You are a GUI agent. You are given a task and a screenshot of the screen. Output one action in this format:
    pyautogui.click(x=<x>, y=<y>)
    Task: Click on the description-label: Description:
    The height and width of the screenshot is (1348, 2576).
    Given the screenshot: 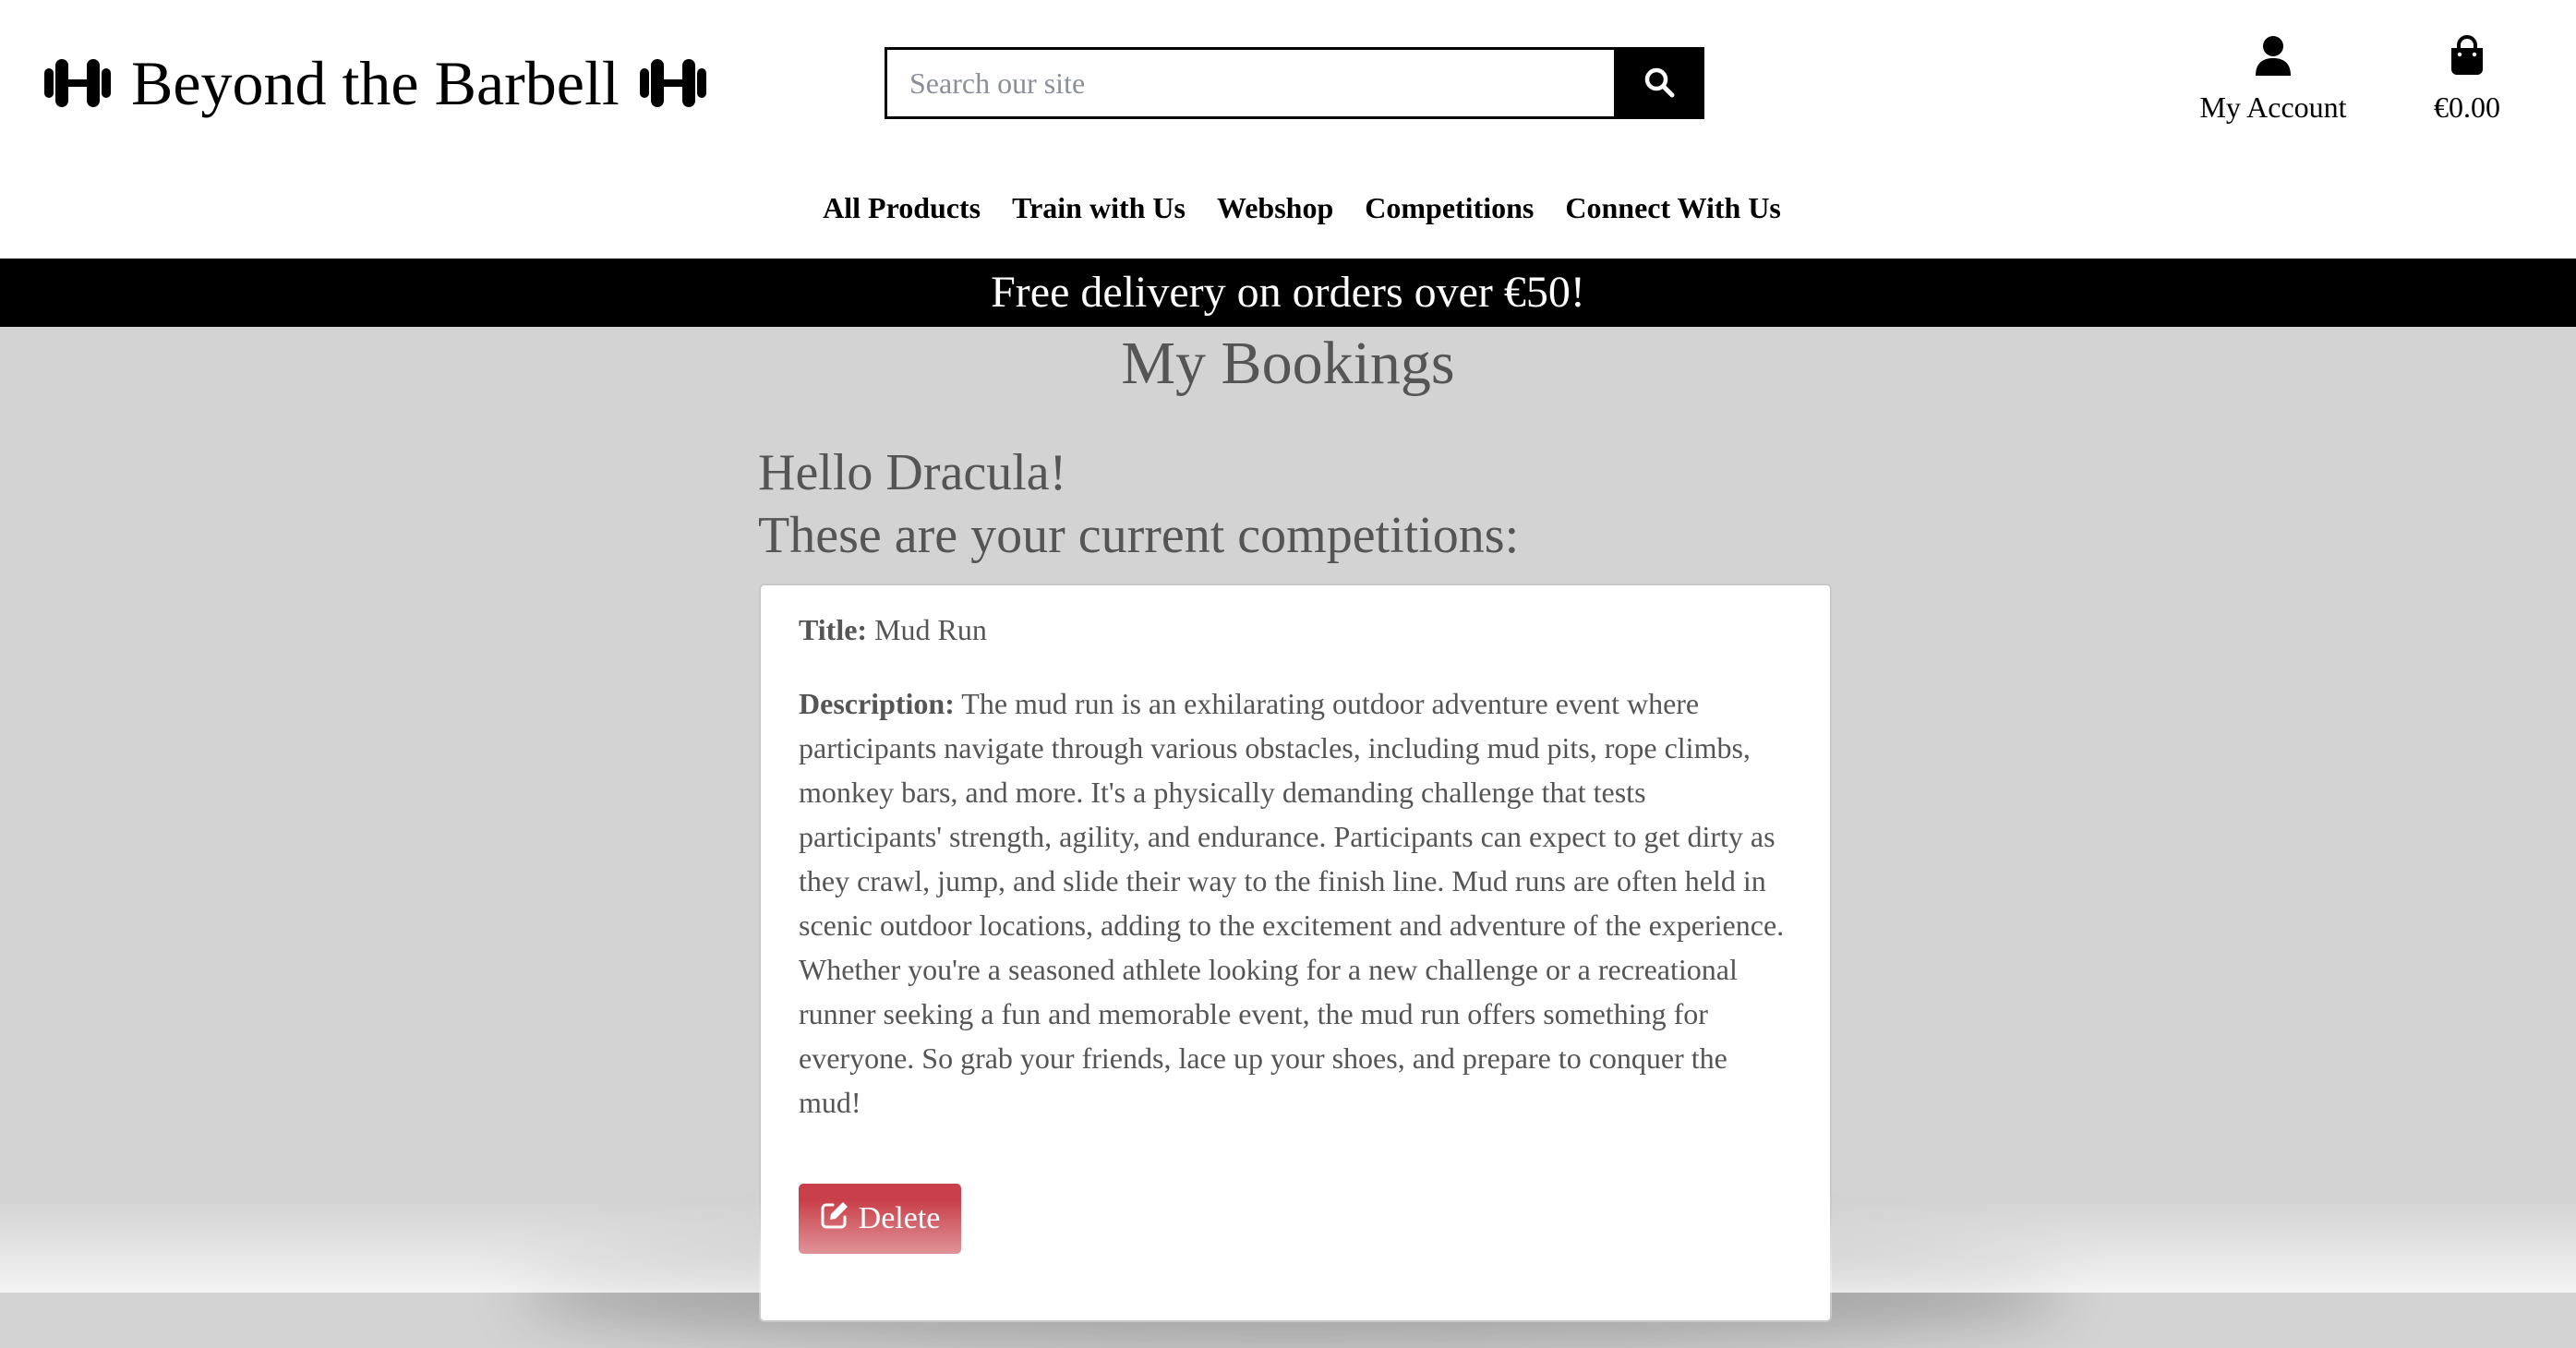 What is the action you would take?
    pyautogui.click(x=877, y=703)
    